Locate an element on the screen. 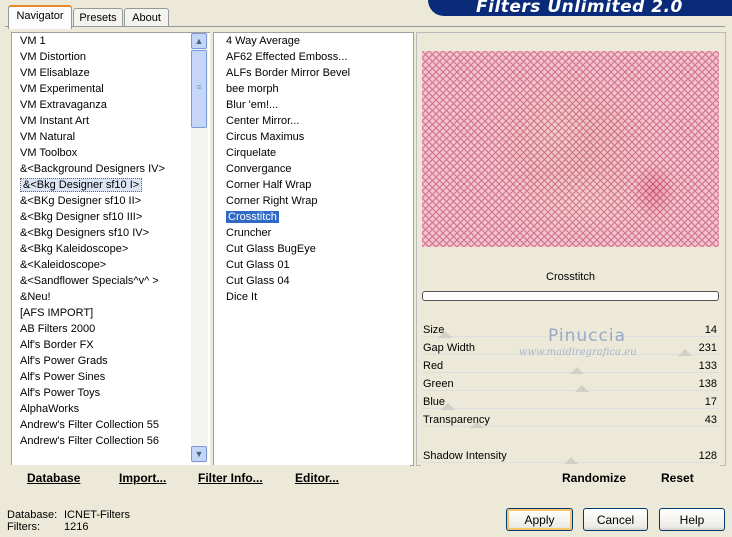  category-item: &<Sandflower Specials^v^ > is located at coordinates (91, 281).